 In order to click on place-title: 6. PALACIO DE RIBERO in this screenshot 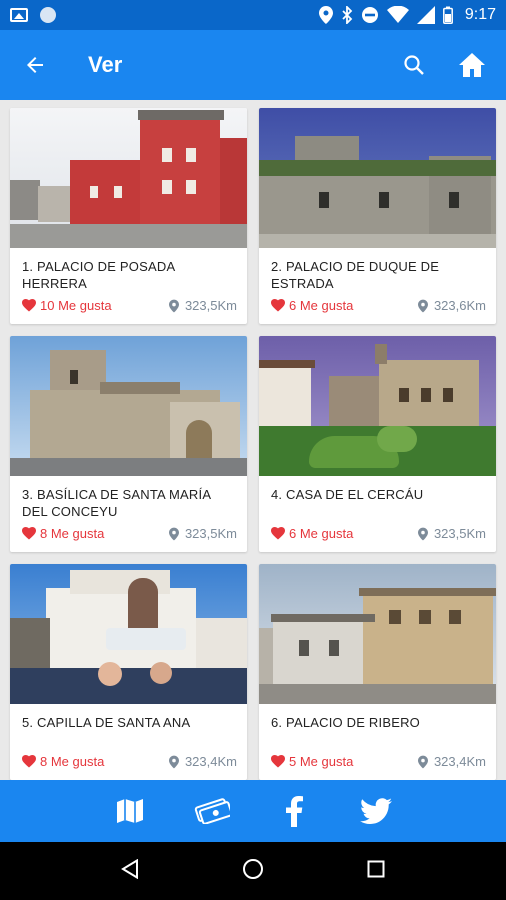, I will do `click(345, 722)`.